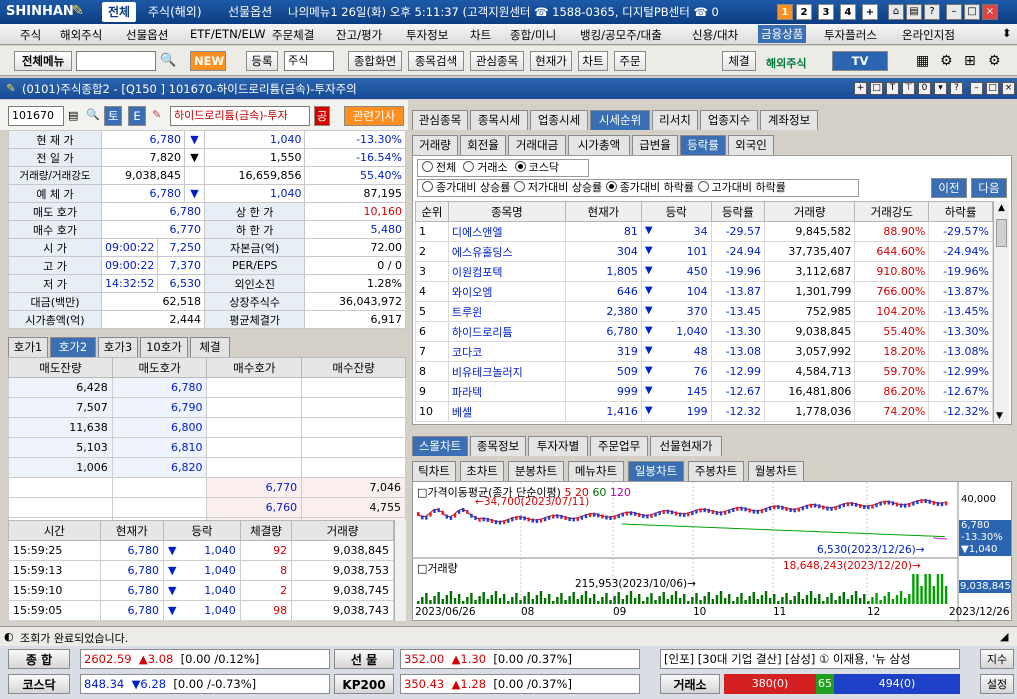  Describe the element at coordinates (656, 471) in the screenshot. I see `subtab-daily: 일봉차트` at that location.